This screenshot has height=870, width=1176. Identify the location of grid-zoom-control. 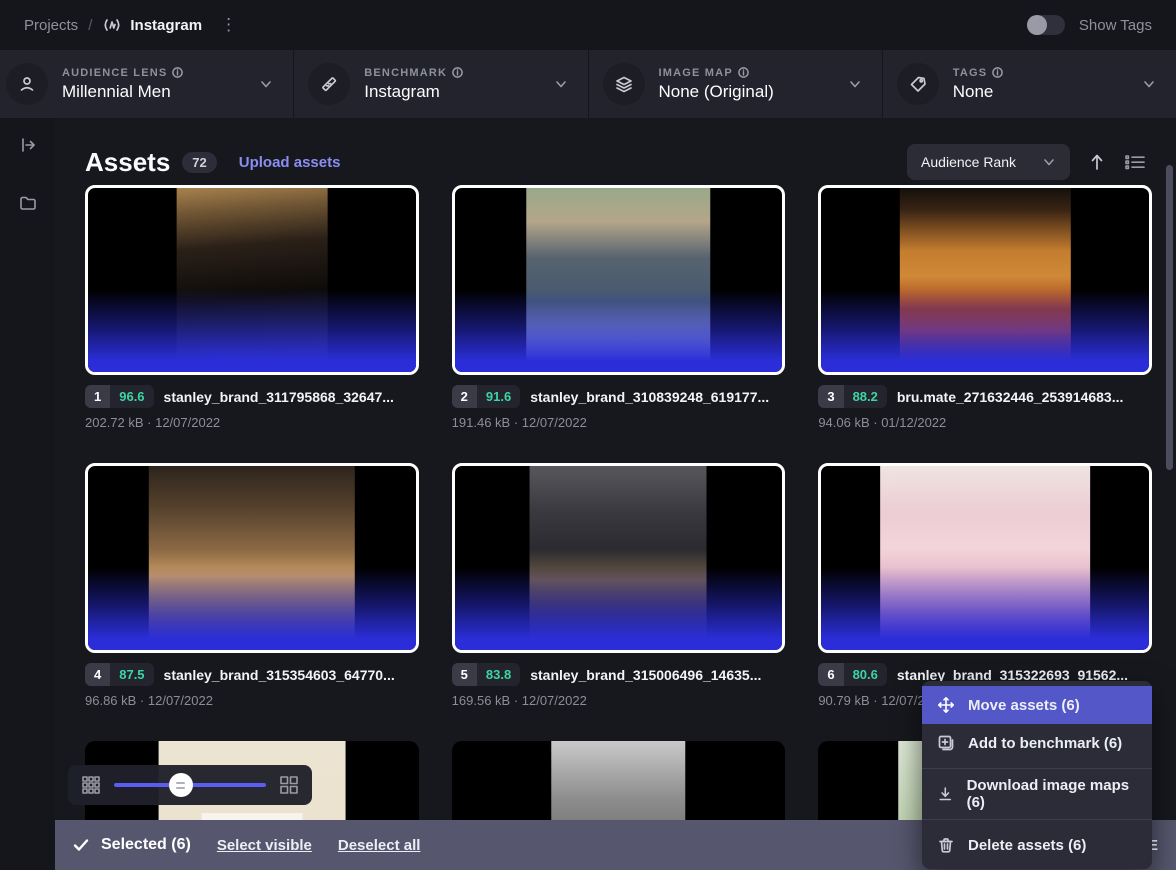
(190, 785).